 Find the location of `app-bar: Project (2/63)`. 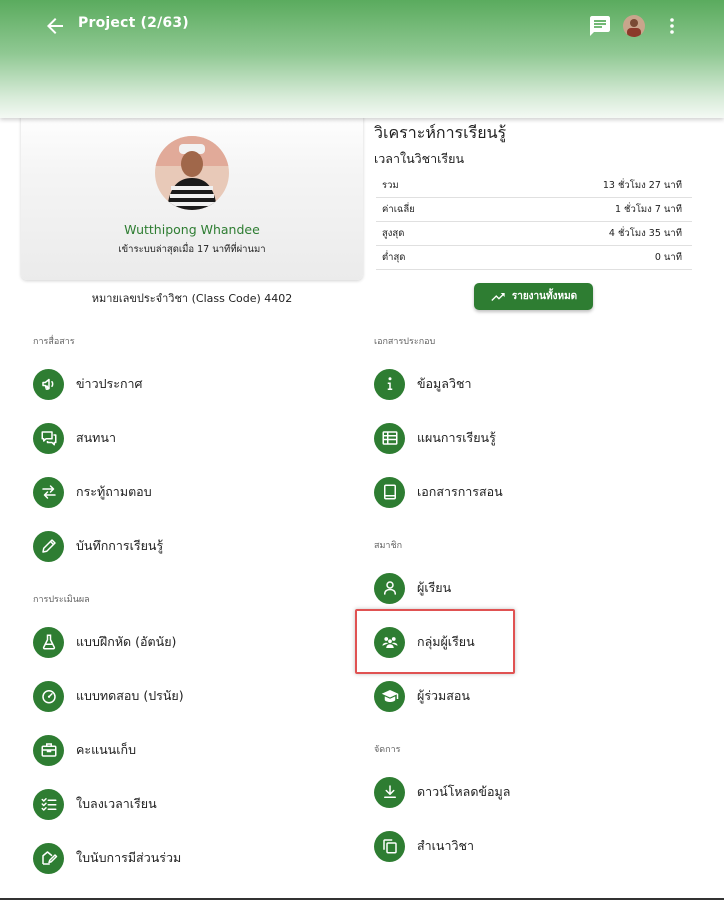

app-bar: Project (2/63) is located at coordinates (362, 59).